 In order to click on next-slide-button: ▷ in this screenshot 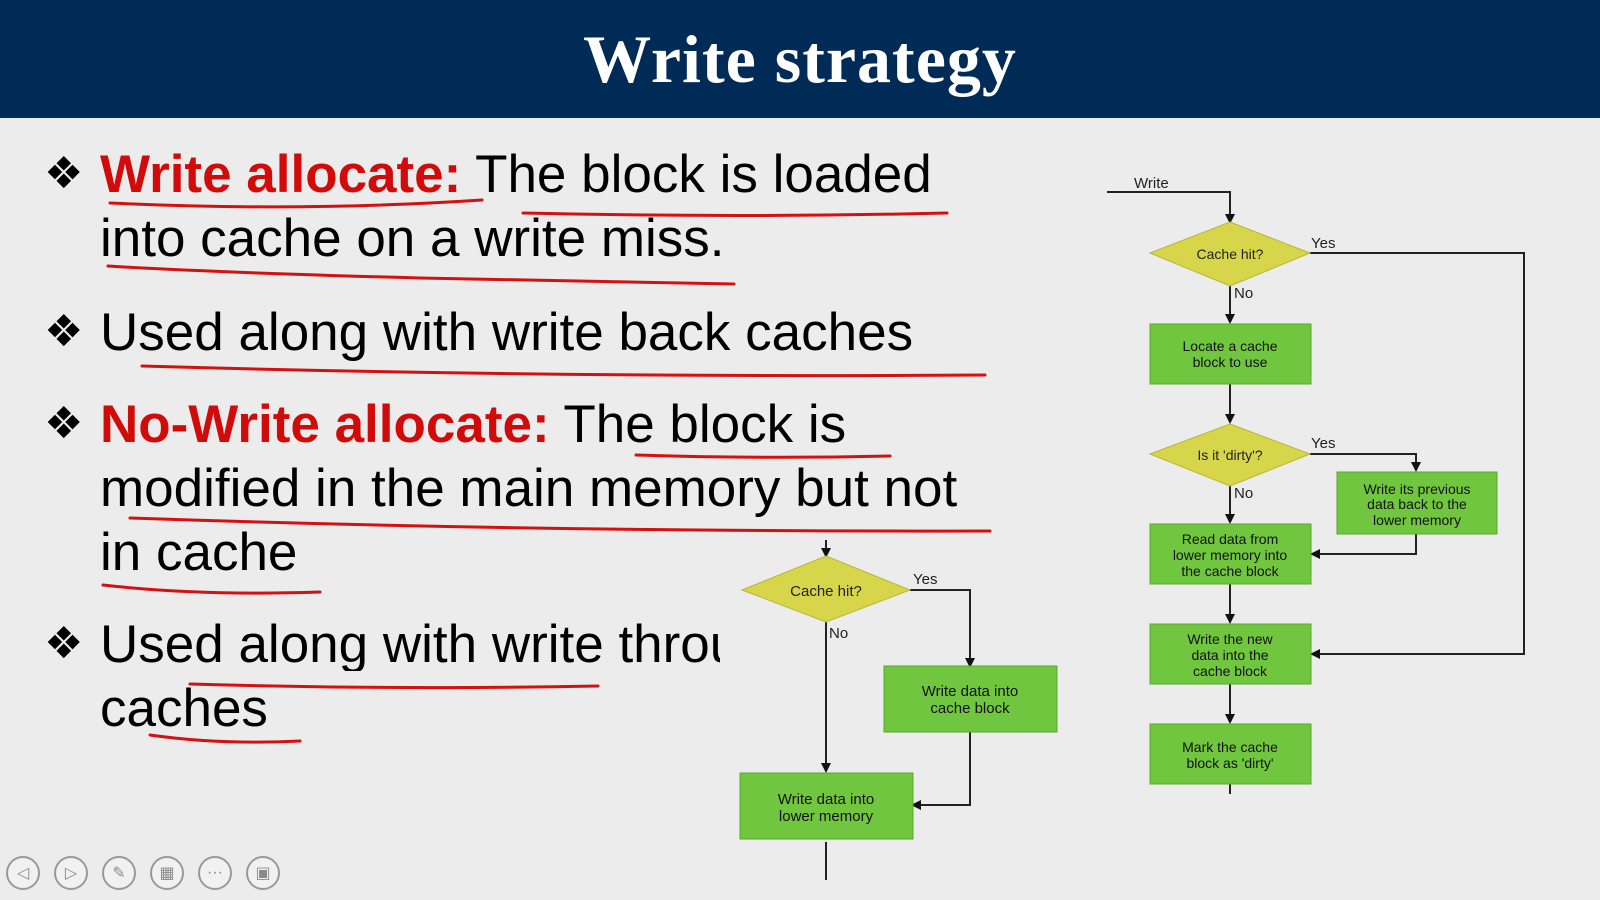, I will do `click(71, 873)`.